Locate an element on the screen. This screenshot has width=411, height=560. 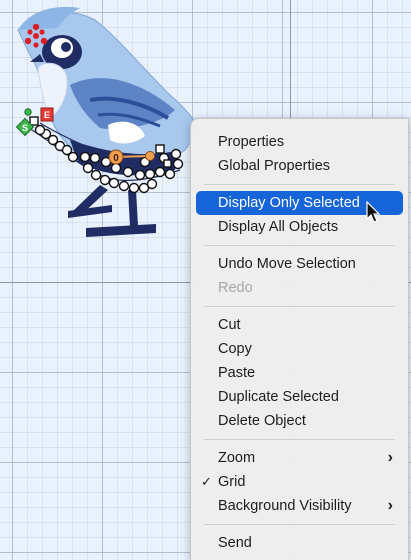
menu-item-label: Delete Object is located at coordinates (262, 421).